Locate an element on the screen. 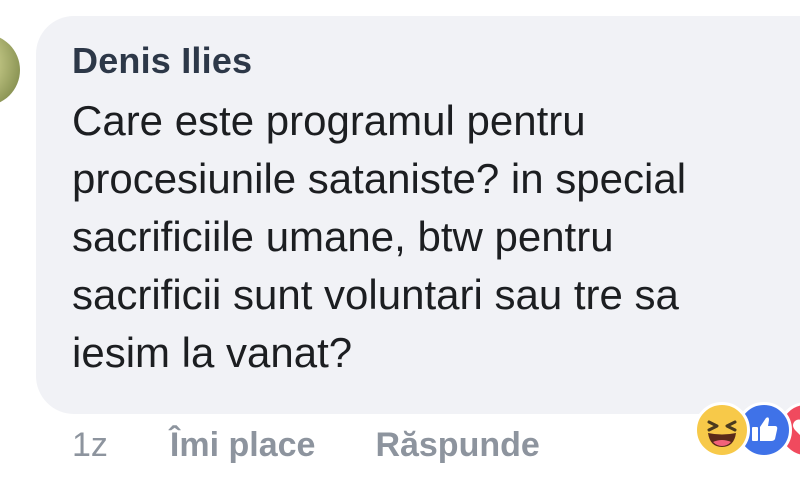  reaction-summary is located at coordinates (747, 430).